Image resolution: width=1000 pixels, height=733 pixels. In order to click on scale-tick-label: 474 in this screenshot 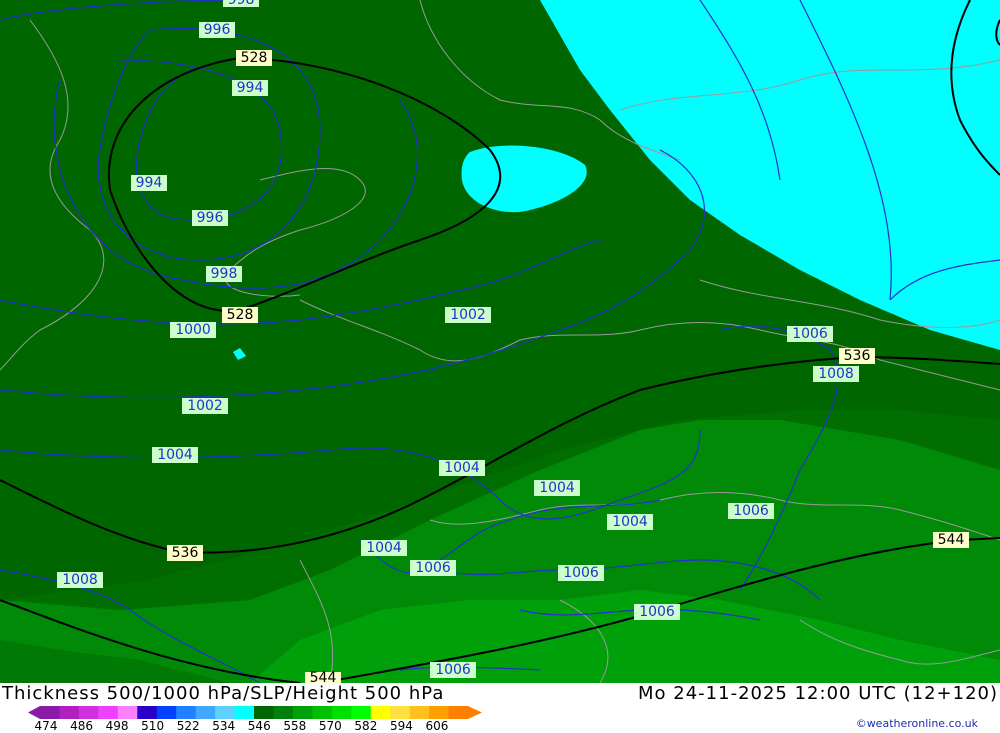, I will do `click(46, 726)`.